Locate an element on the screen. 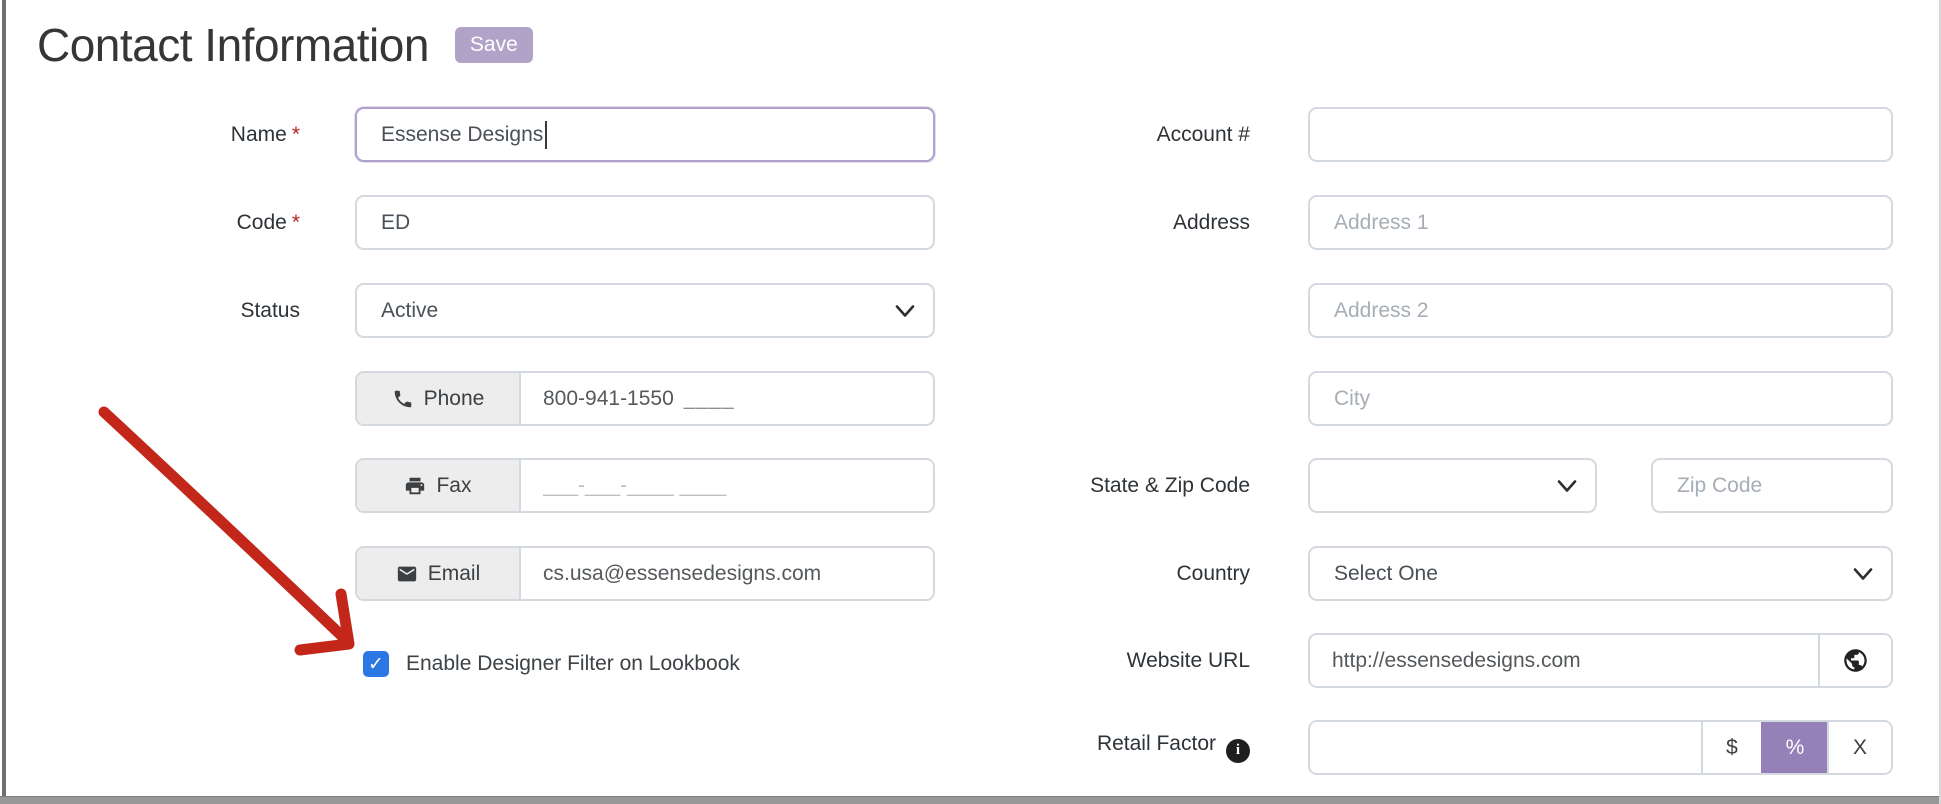  fax-row: Fax is located at coordinates (467, 485).